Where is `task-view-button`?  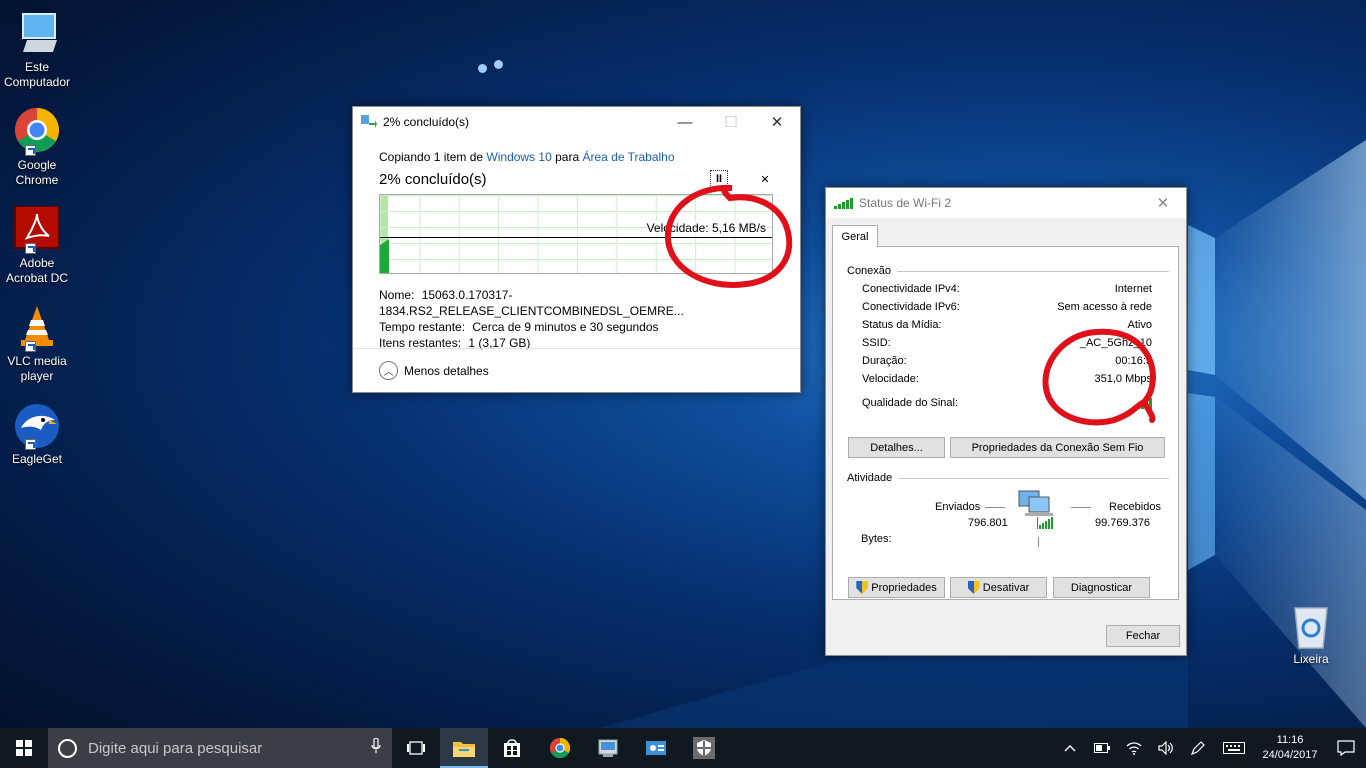
task-view-button is located at coordinates (416, 748).